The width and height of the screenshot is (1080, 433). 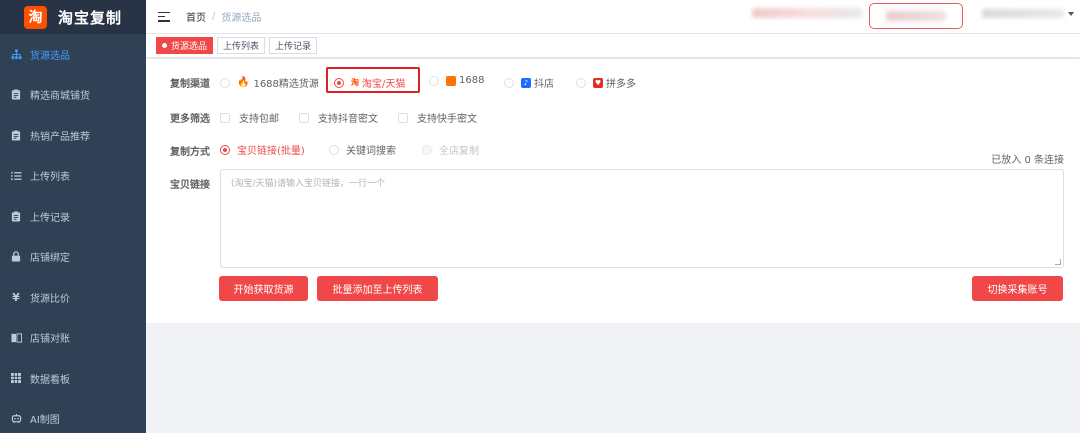 I want to click on robot-icon, so click(x=16, y=419).